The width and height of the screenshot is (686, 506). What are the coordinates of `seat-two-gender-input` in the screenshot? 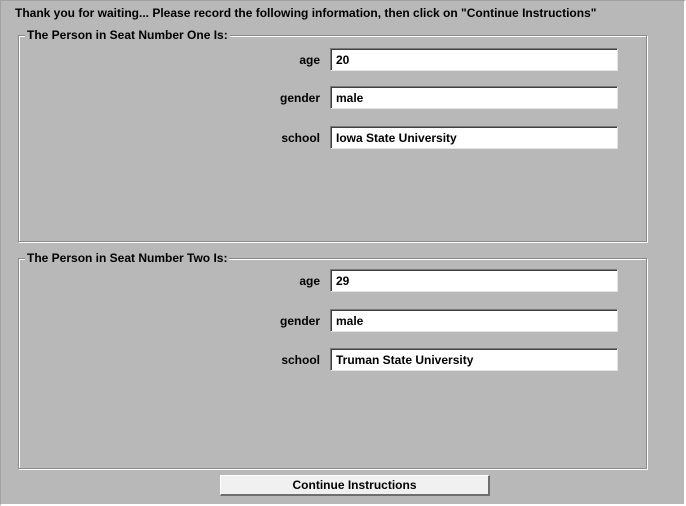 It's located at (474, 320).